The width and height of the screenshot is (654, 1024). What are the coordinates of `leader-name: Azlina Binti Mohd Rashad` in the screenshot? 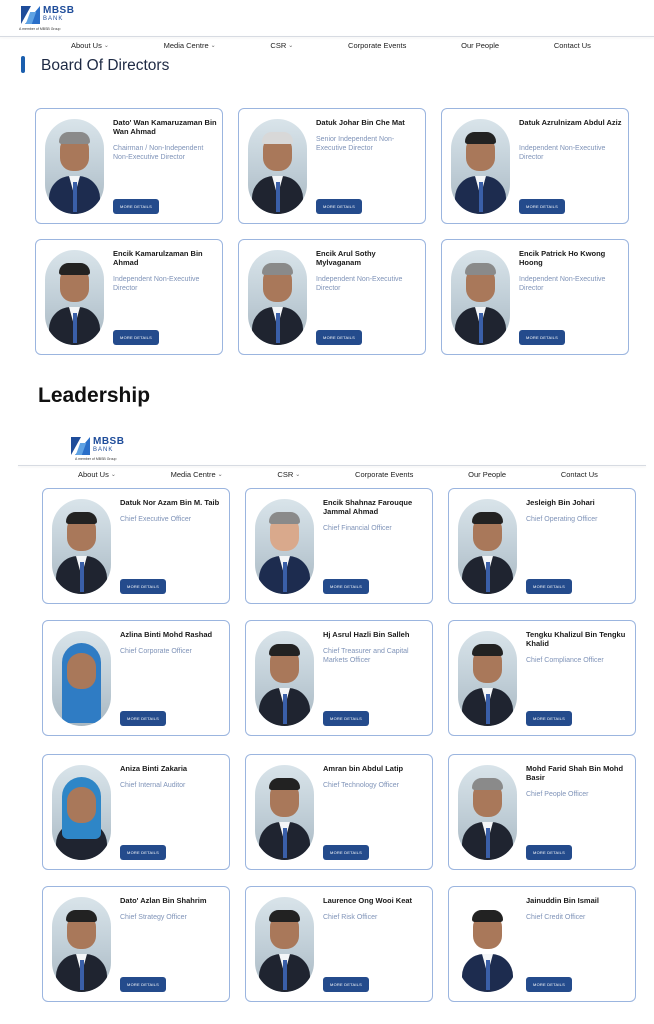 It's located at (166, 634).